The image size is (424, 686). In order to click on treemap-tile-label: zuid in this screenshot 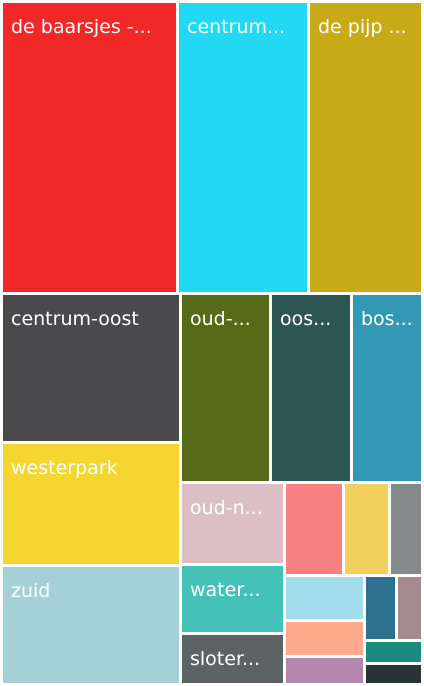, I will do `click(30, 591)`.